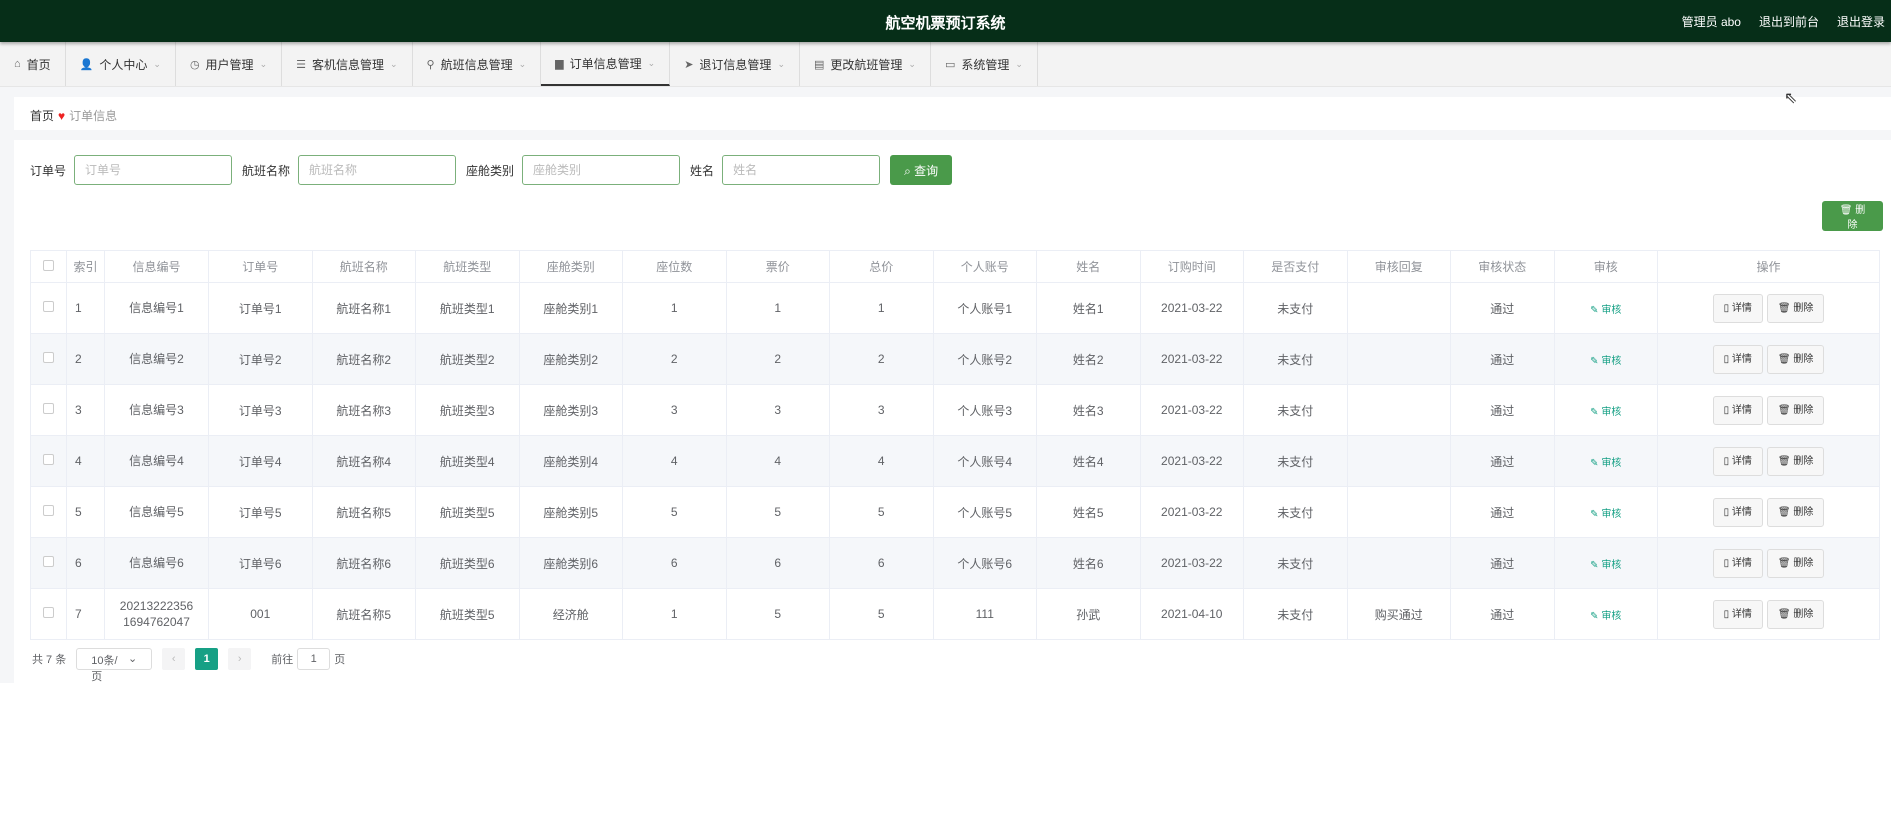 Image resolution: width=1891 pixels, height=823 pixels. Describe the element at coordinates (490, 170) in the screenshot. I see `search-label: 座舱类别` at that location.